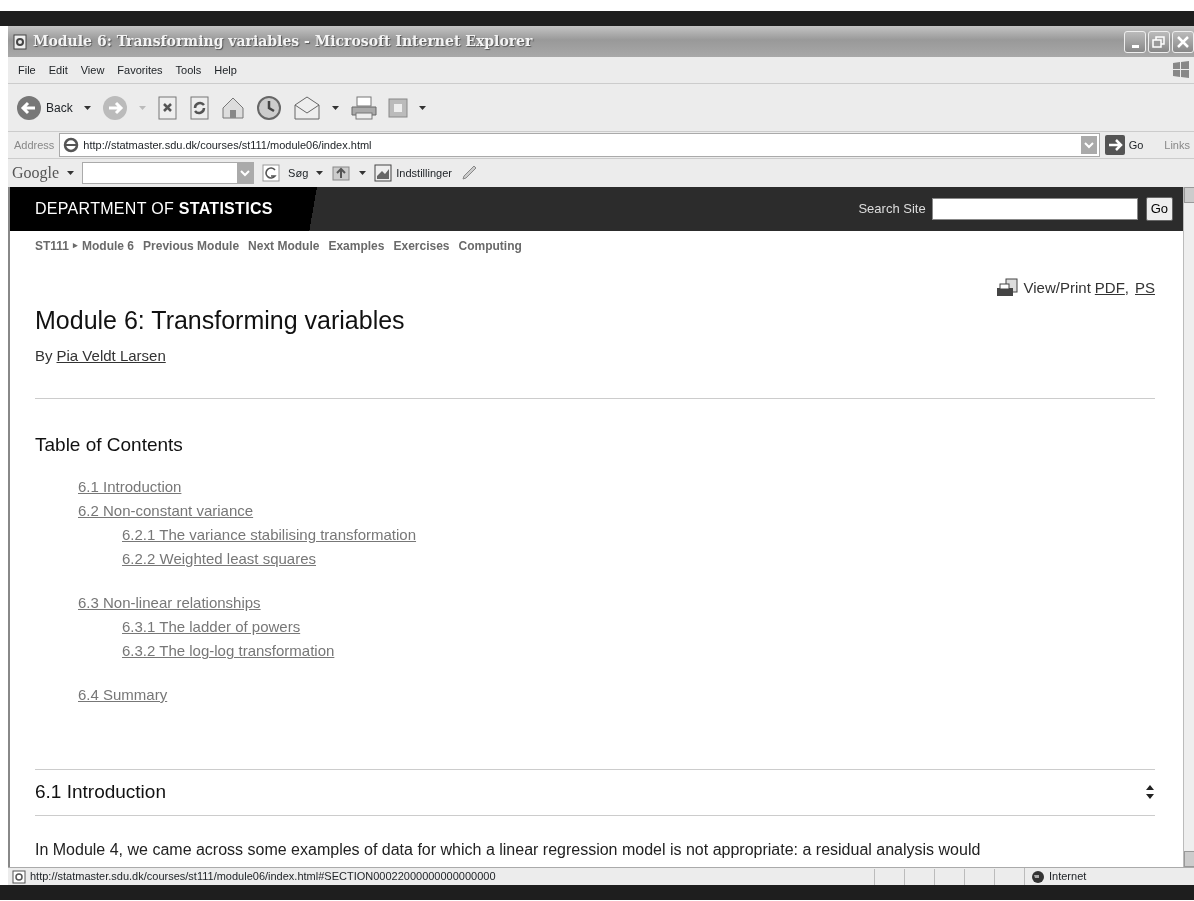 This screenshot has height=901, width=1194. Describe the element at coordinates (36, 173) in the screenshot. I see `google-logo: Google` at that location.